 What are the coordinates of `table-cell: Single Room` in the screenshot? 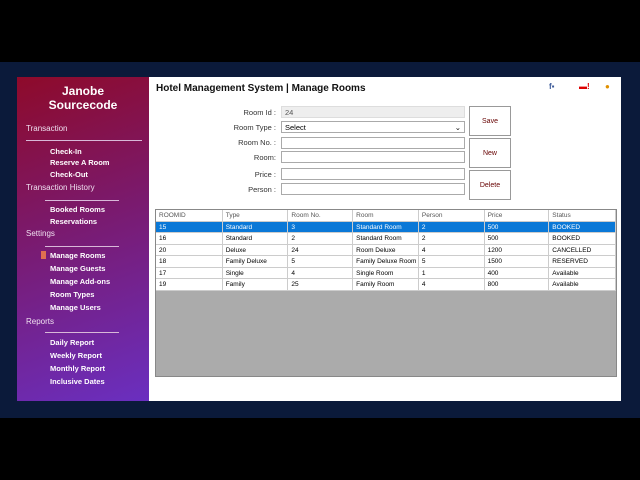 It's located at (386, 272).